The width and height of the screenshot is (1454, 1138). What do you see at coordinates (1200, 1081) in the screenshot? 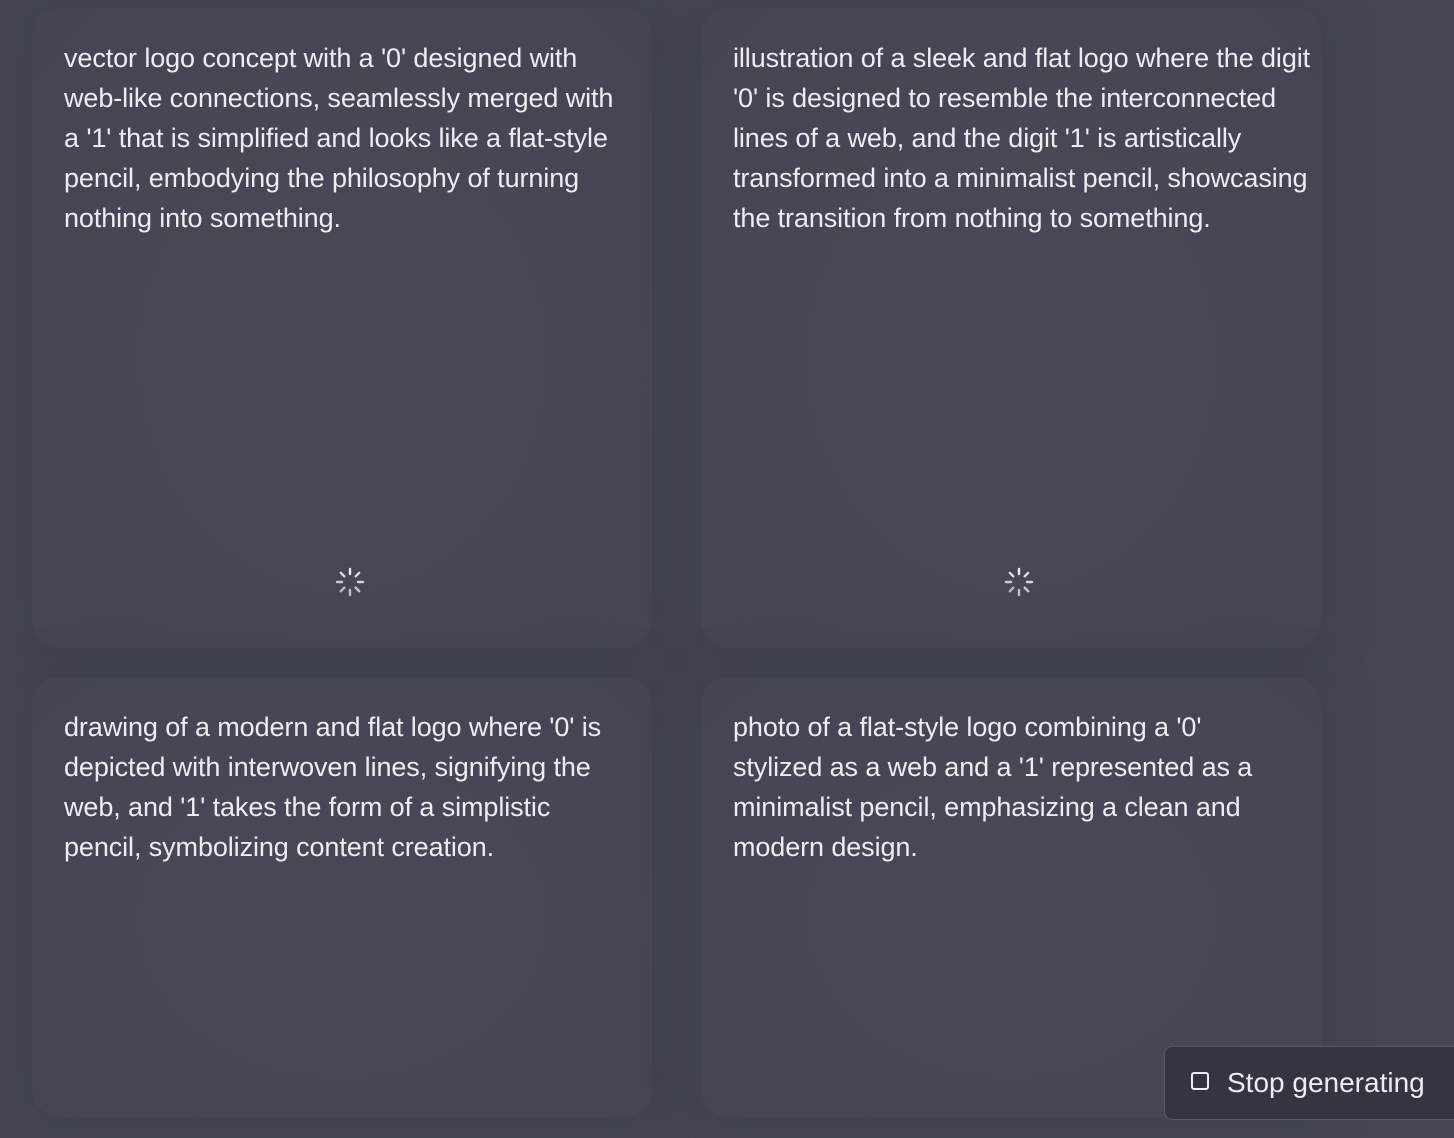
I see `stop-square-icon` at bounding box center [1200, 1081].